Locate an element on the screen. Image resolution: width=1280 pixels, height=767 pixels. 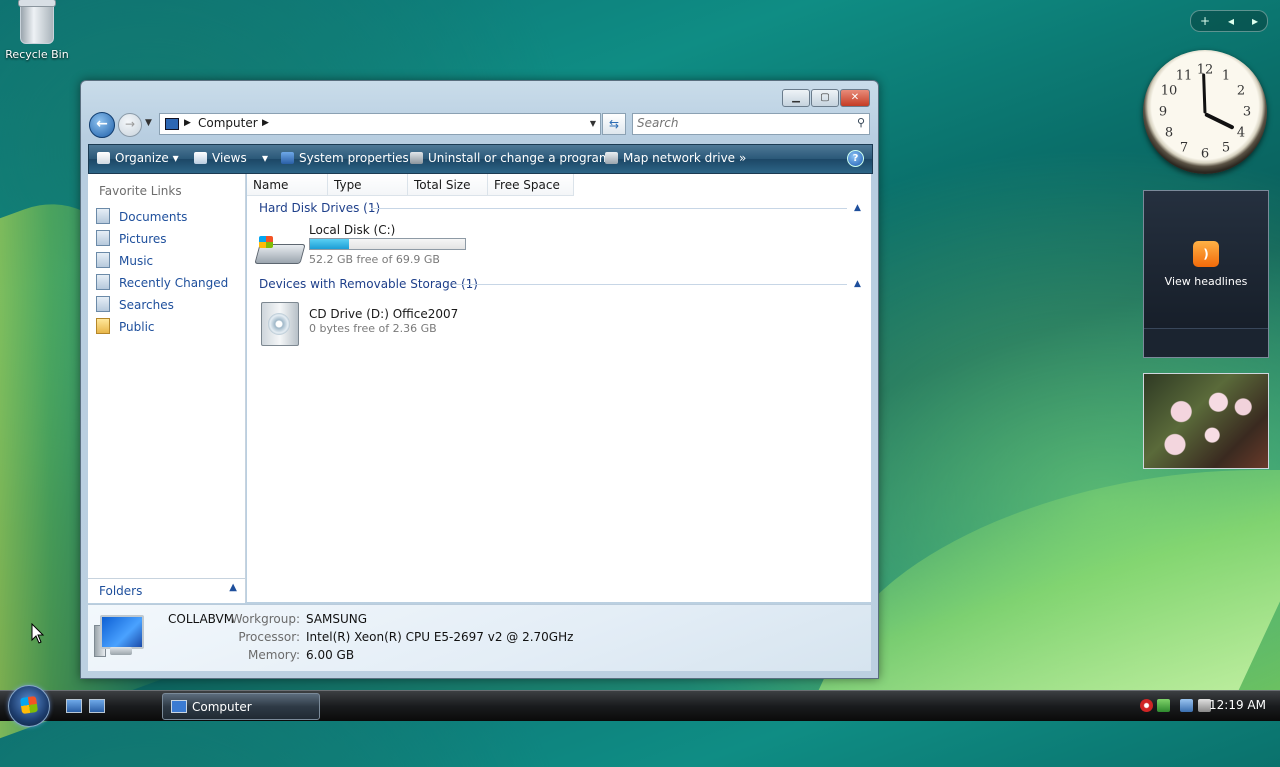
system-properties-button: System properties is located at coordinates (345, 158).